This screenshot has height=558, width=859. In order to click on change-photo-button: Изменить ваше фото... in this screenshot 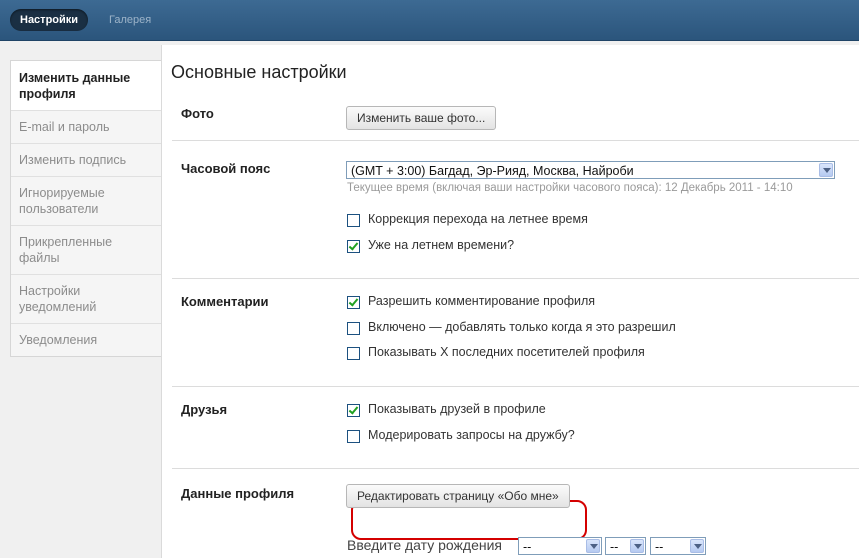, I will do `click(421, 118)`.